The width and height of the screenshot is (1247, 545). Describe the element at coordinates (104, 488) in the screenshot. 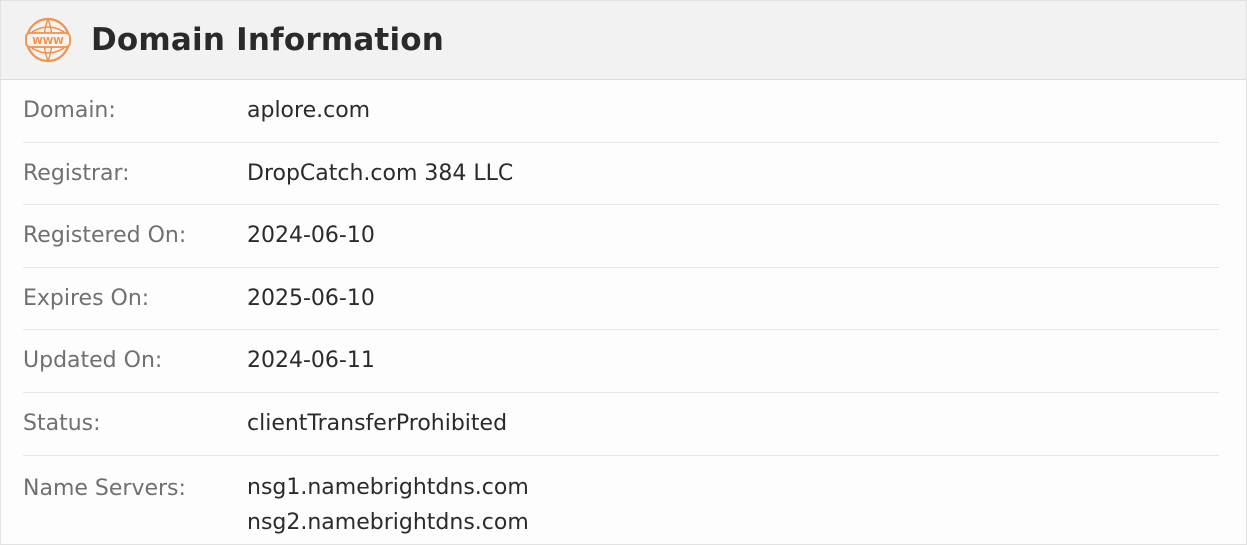

I see `row-label: Name Servers:` at that location.